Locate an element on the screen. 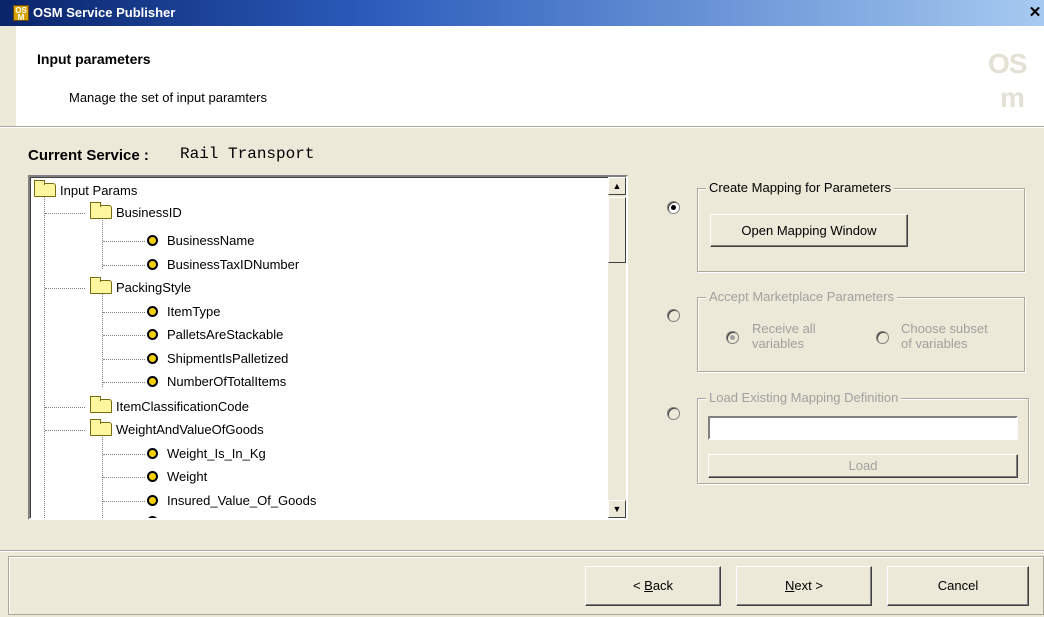  tree-leaf: Weight_Is_In_Kg is located at coordinates (206, 454).